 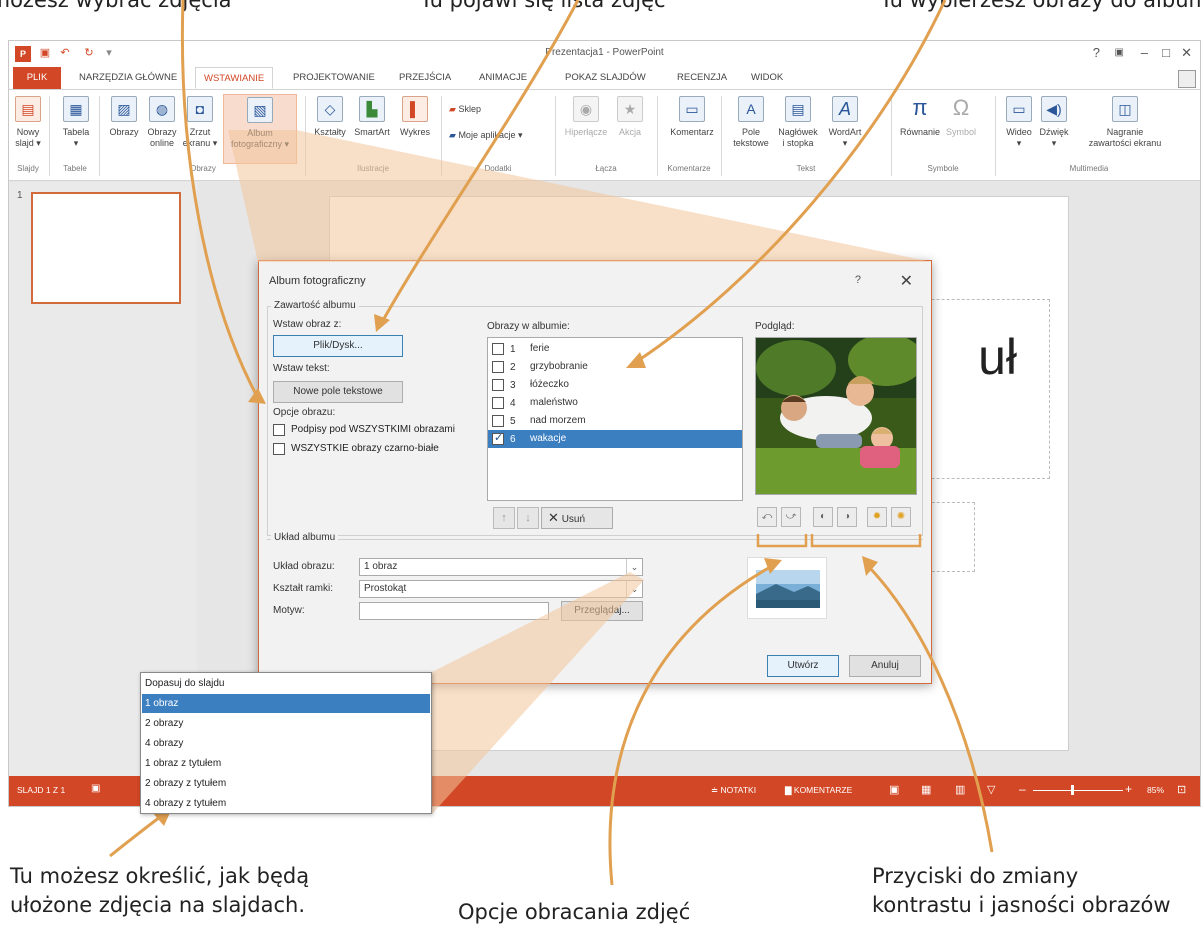 I want to click on tab-design: PROJEKTOWANIE, so click(x=334, y=78).